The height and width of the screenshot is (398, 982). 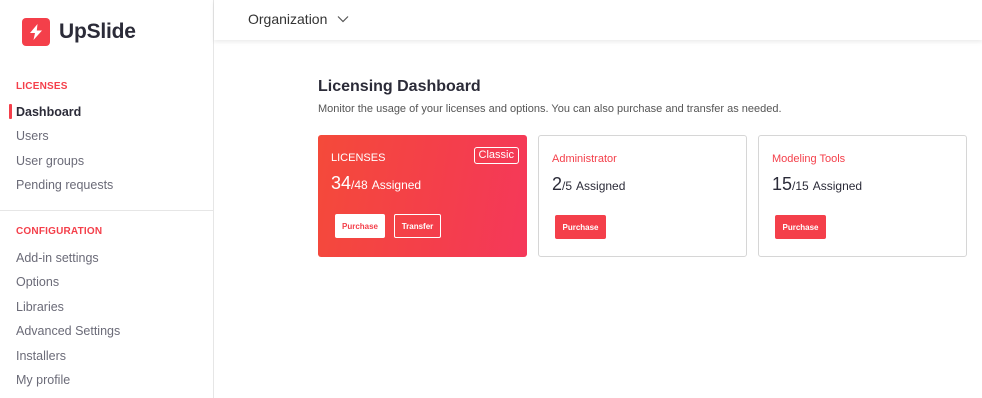 What do you see at coordinates (399, 86) in the screenshot?
I see `page-title: Licensing Dashboard` at bounding box center [399, 86].